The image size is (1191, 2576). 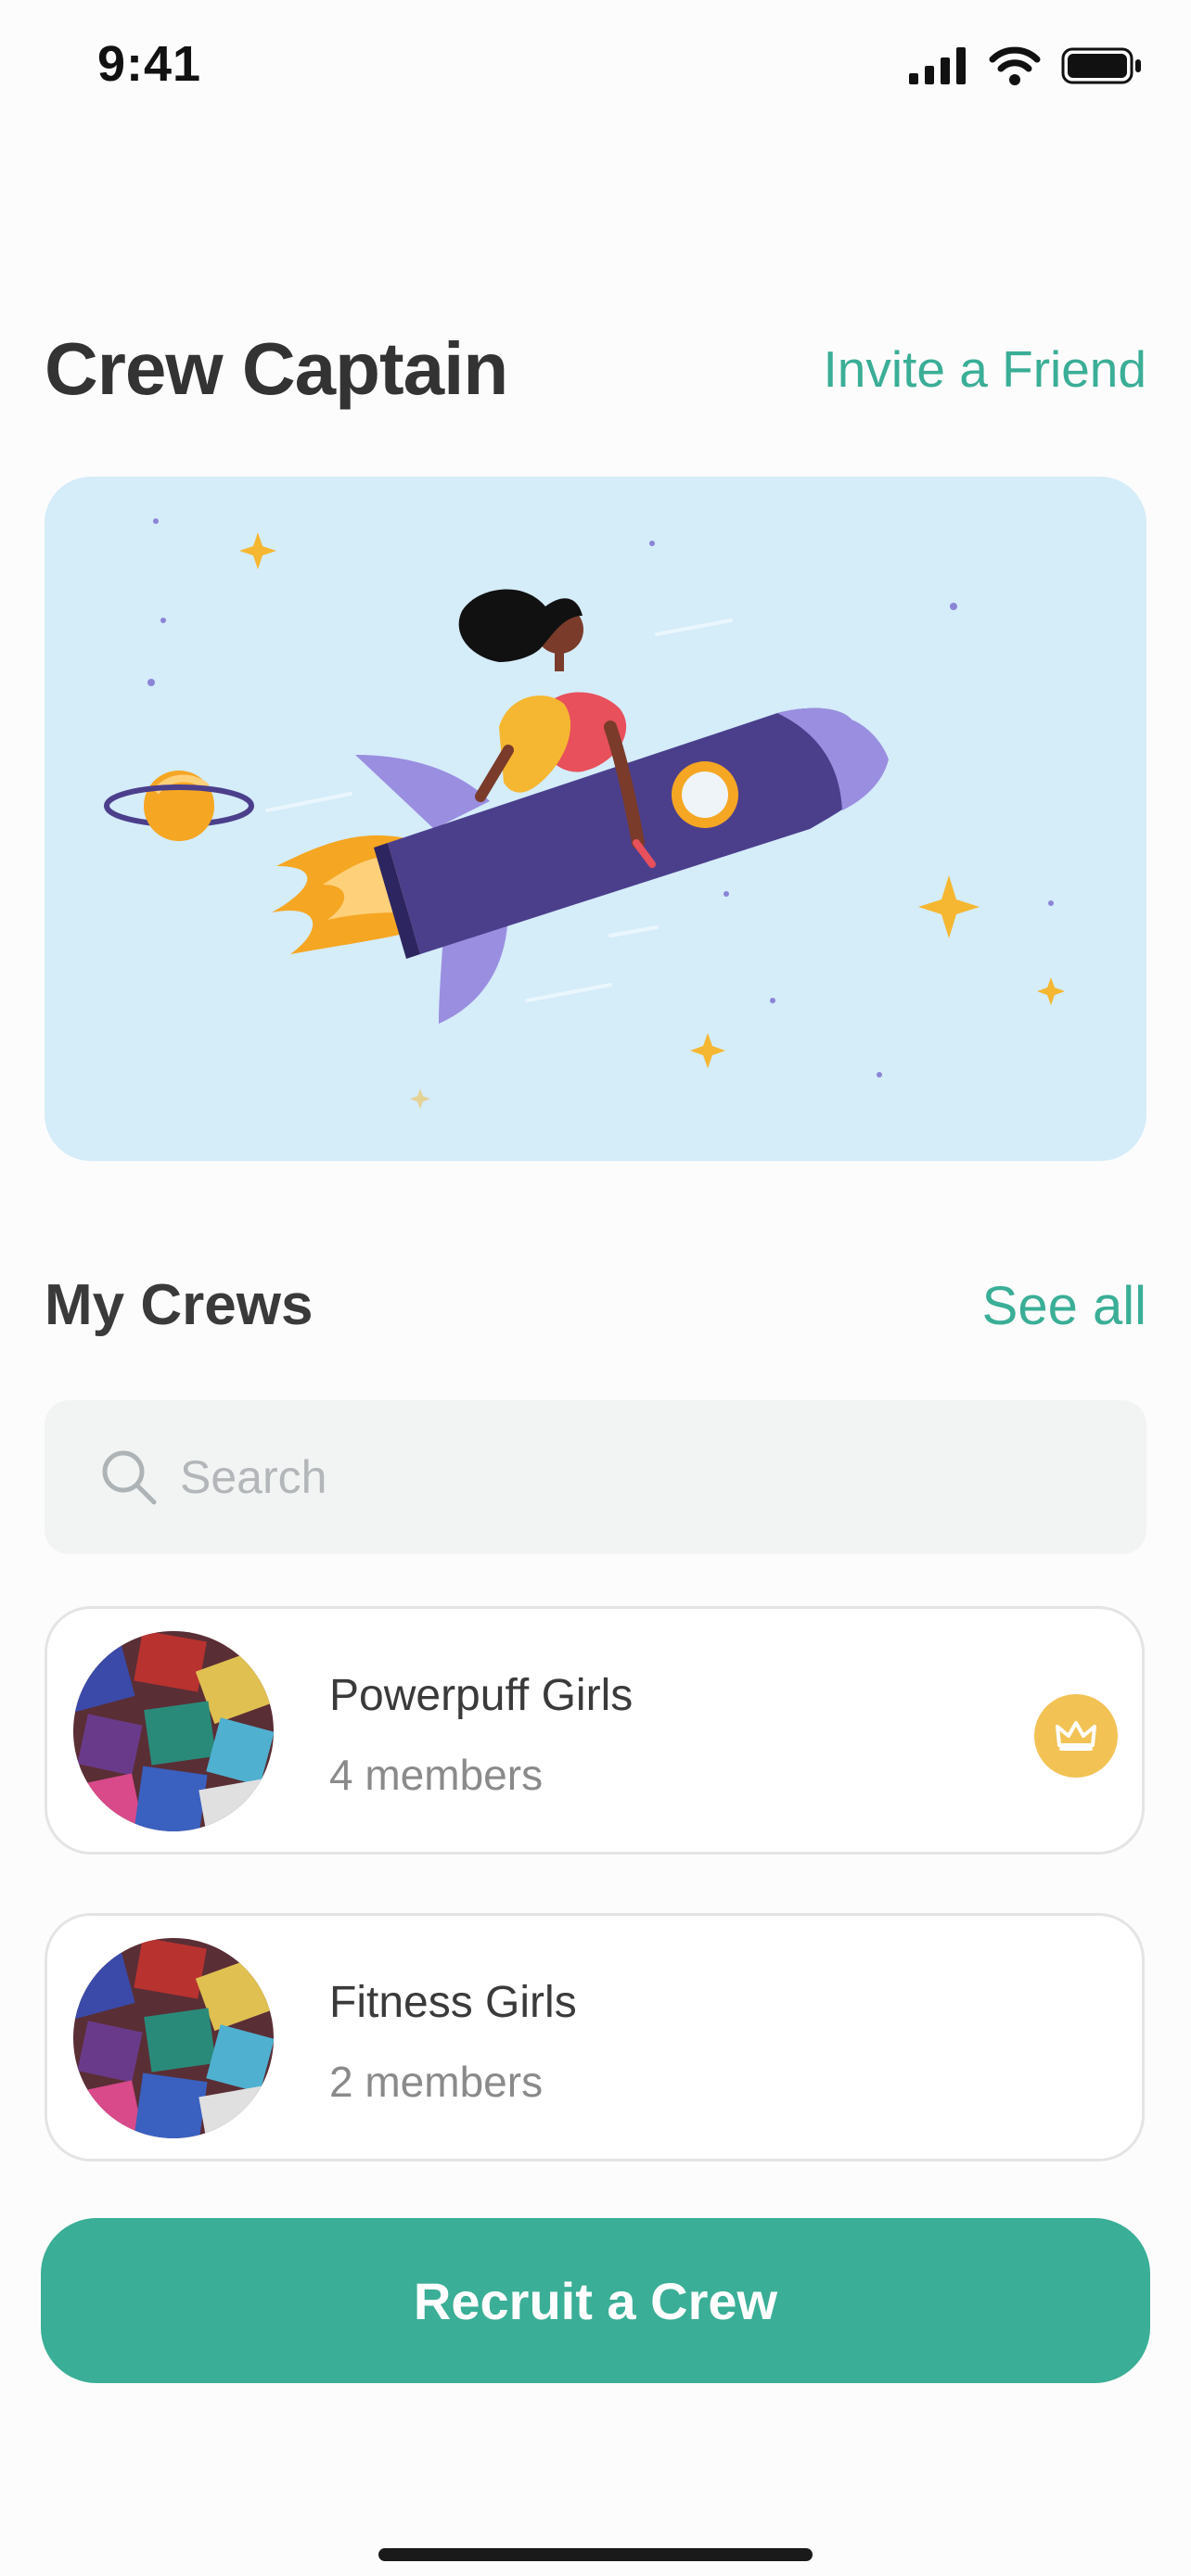 What do you see at coordinates (595, 2300) in the screenshot?
I see `recruit-crew-button: Recruit a Crew` at bounding box center [595, 2300].